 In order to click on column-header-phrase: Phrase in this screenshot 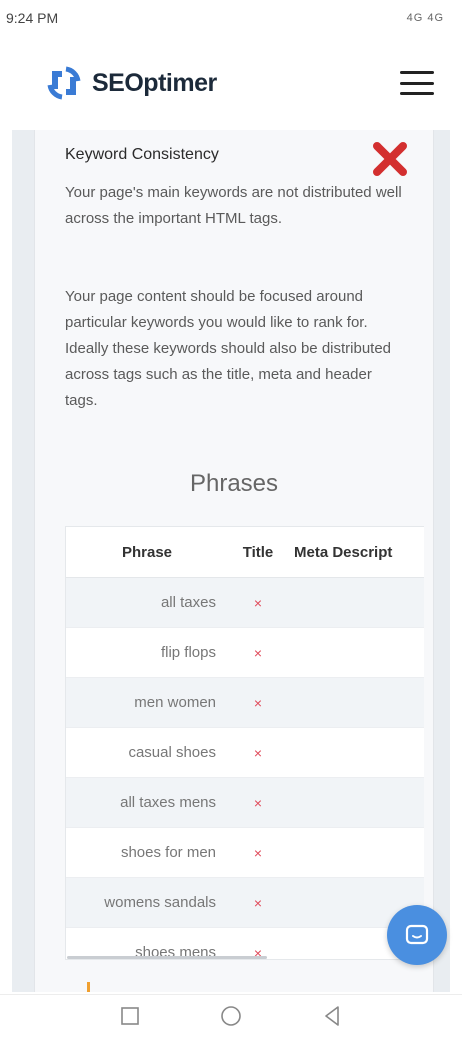, I will do `click(147, 552)`.